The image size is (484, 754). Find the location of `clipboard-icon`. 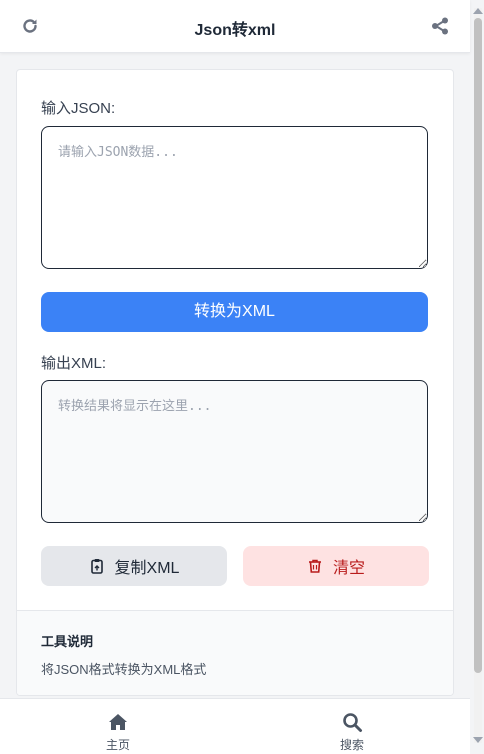

clipboard-icon is located at coordinates (96, 566).